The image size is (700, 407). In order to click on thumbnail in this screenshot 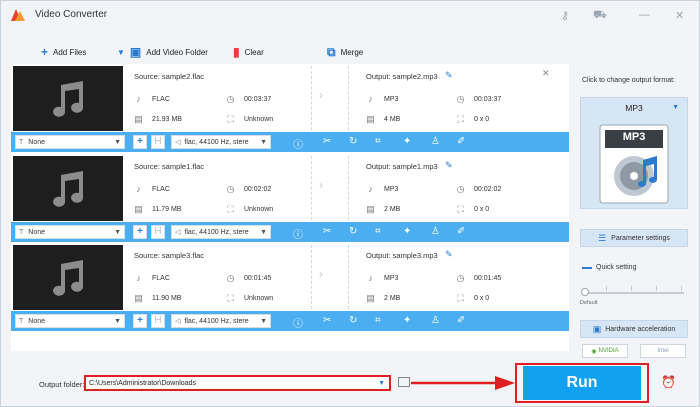, I will do `click(68, 277)`.